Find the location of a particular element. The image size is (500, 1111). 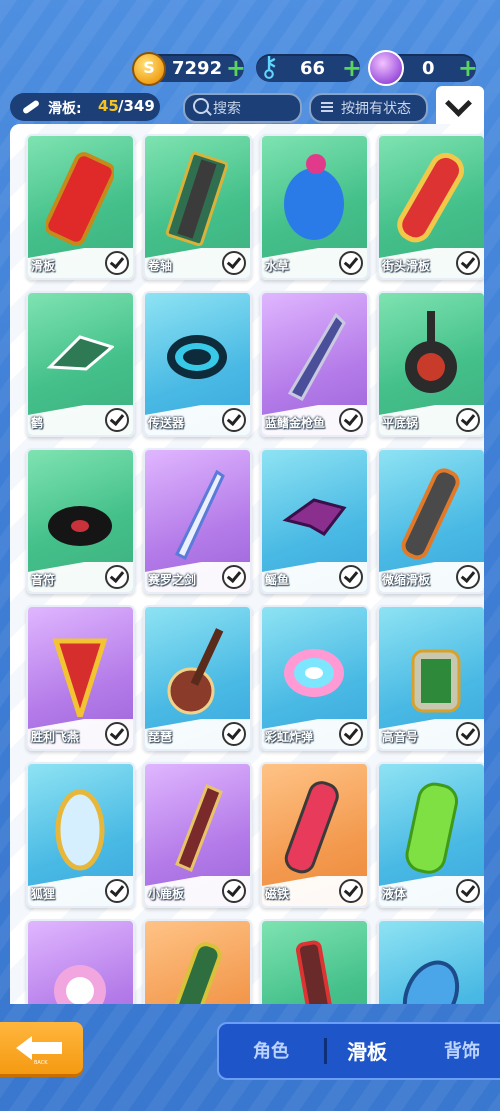

category-tabs: 角色 滑板 背饰 is located at coordinates (358, 1051).